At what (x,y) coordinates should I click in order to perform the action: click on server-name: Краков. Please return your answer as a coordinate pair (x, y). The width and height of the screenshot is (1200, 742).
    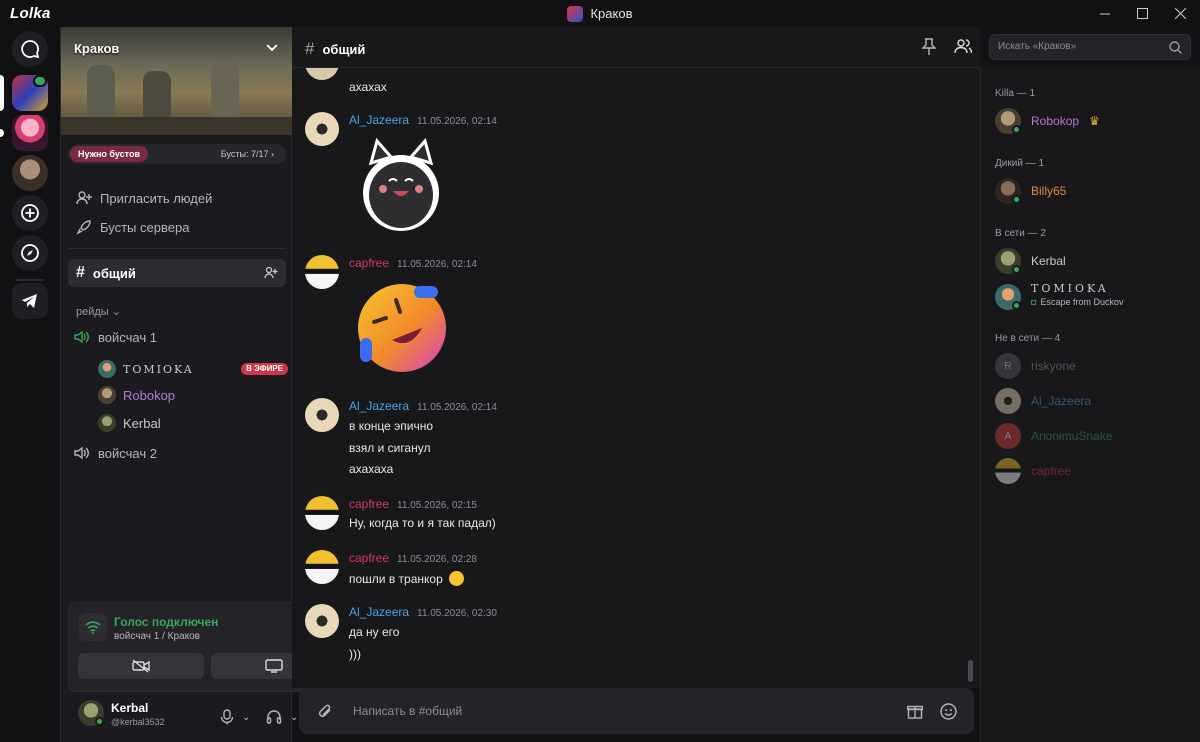
    Looking at the image, I should click on (97, 48).